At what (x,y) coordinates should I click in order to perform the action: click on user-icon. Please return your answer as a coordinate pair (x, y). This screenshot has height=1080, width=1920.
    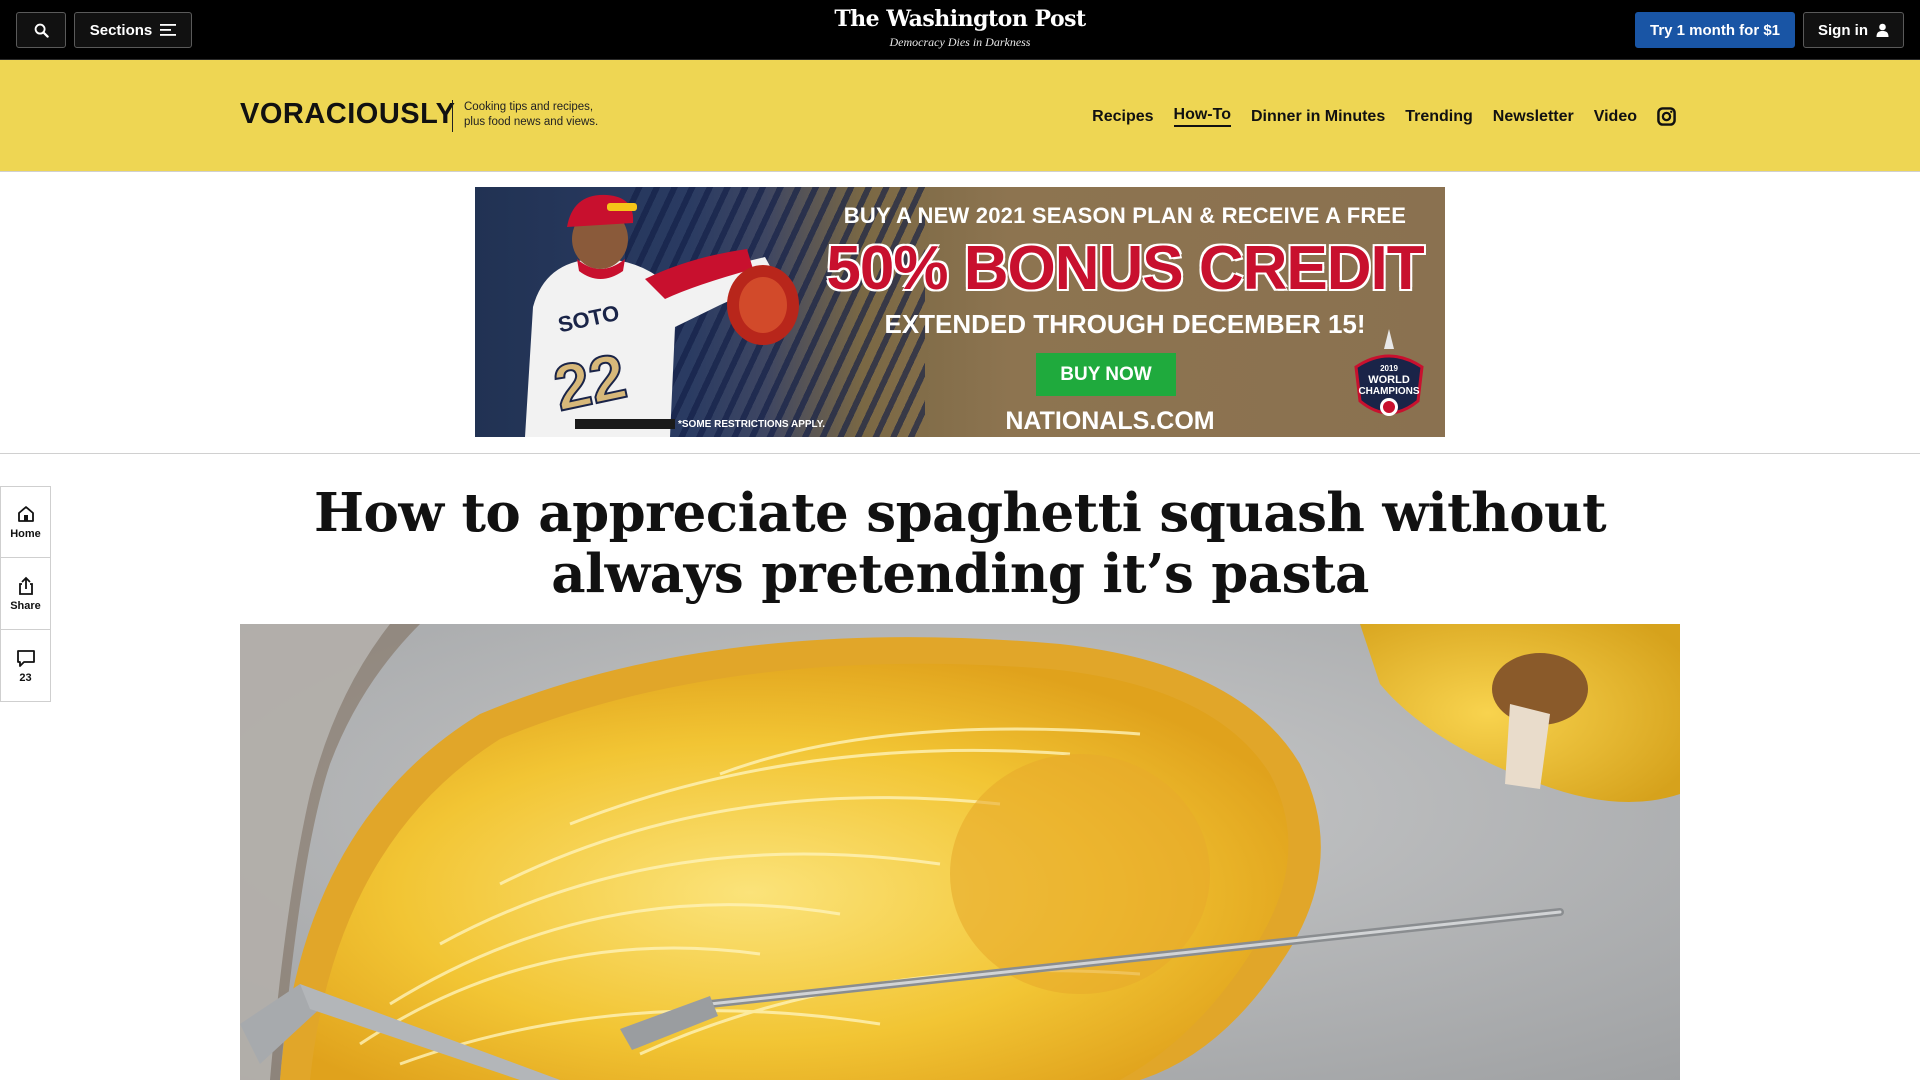
    Looking at the image, I should click on (1882, 30).